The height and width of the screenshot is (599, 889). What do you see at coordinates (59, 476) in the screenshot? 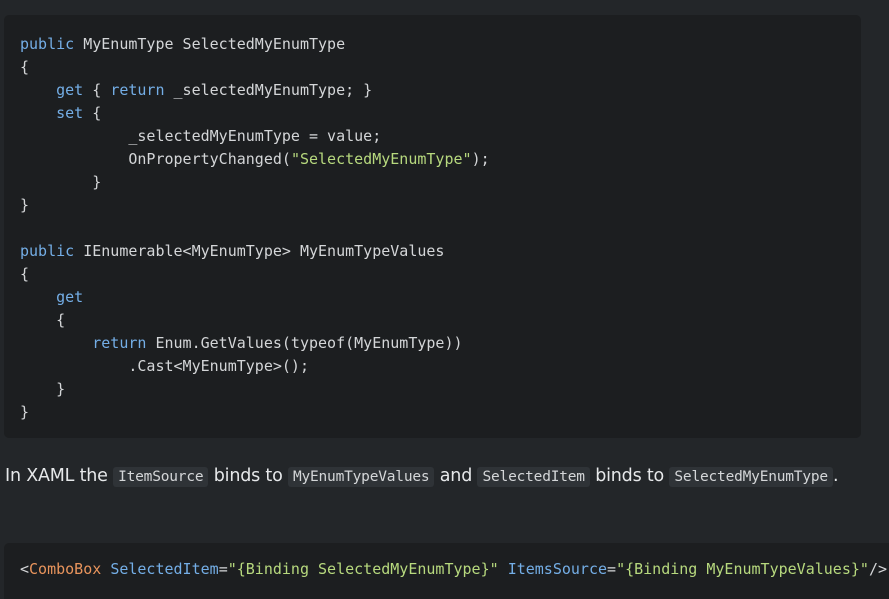
I see `paragraph-text: In XAML the` at bounding box center [59, 476].